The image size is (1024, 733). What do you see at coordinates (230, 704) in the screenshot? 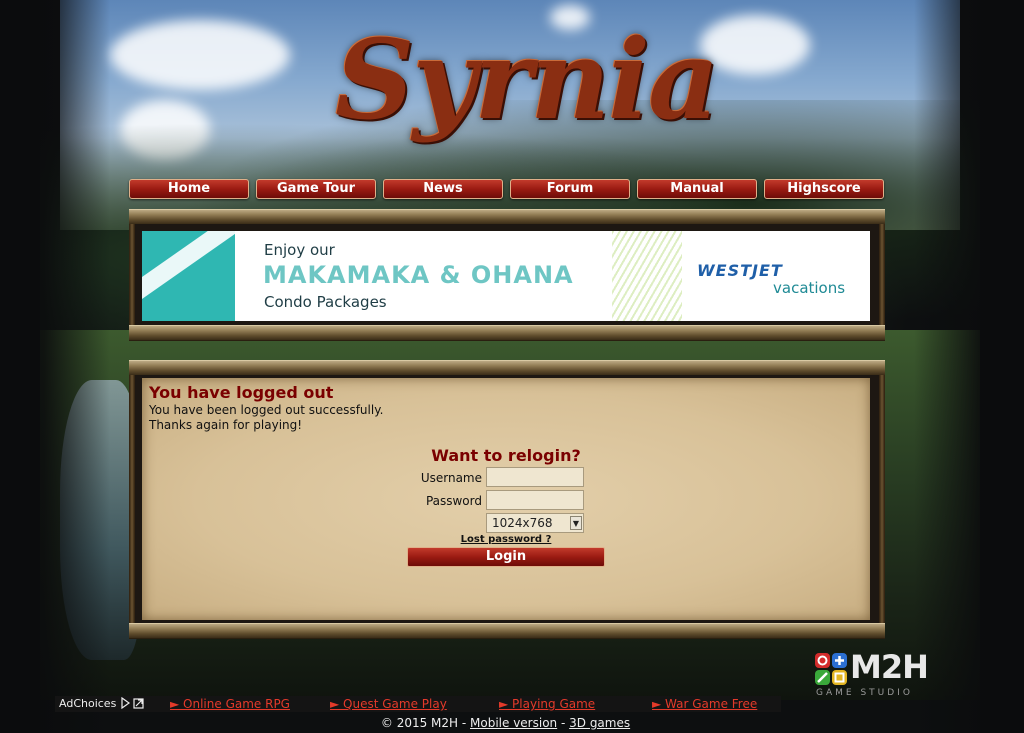
I see `ad-link-online-game-rpg: ► Online Game RPG` at bounding box center [230, 704].